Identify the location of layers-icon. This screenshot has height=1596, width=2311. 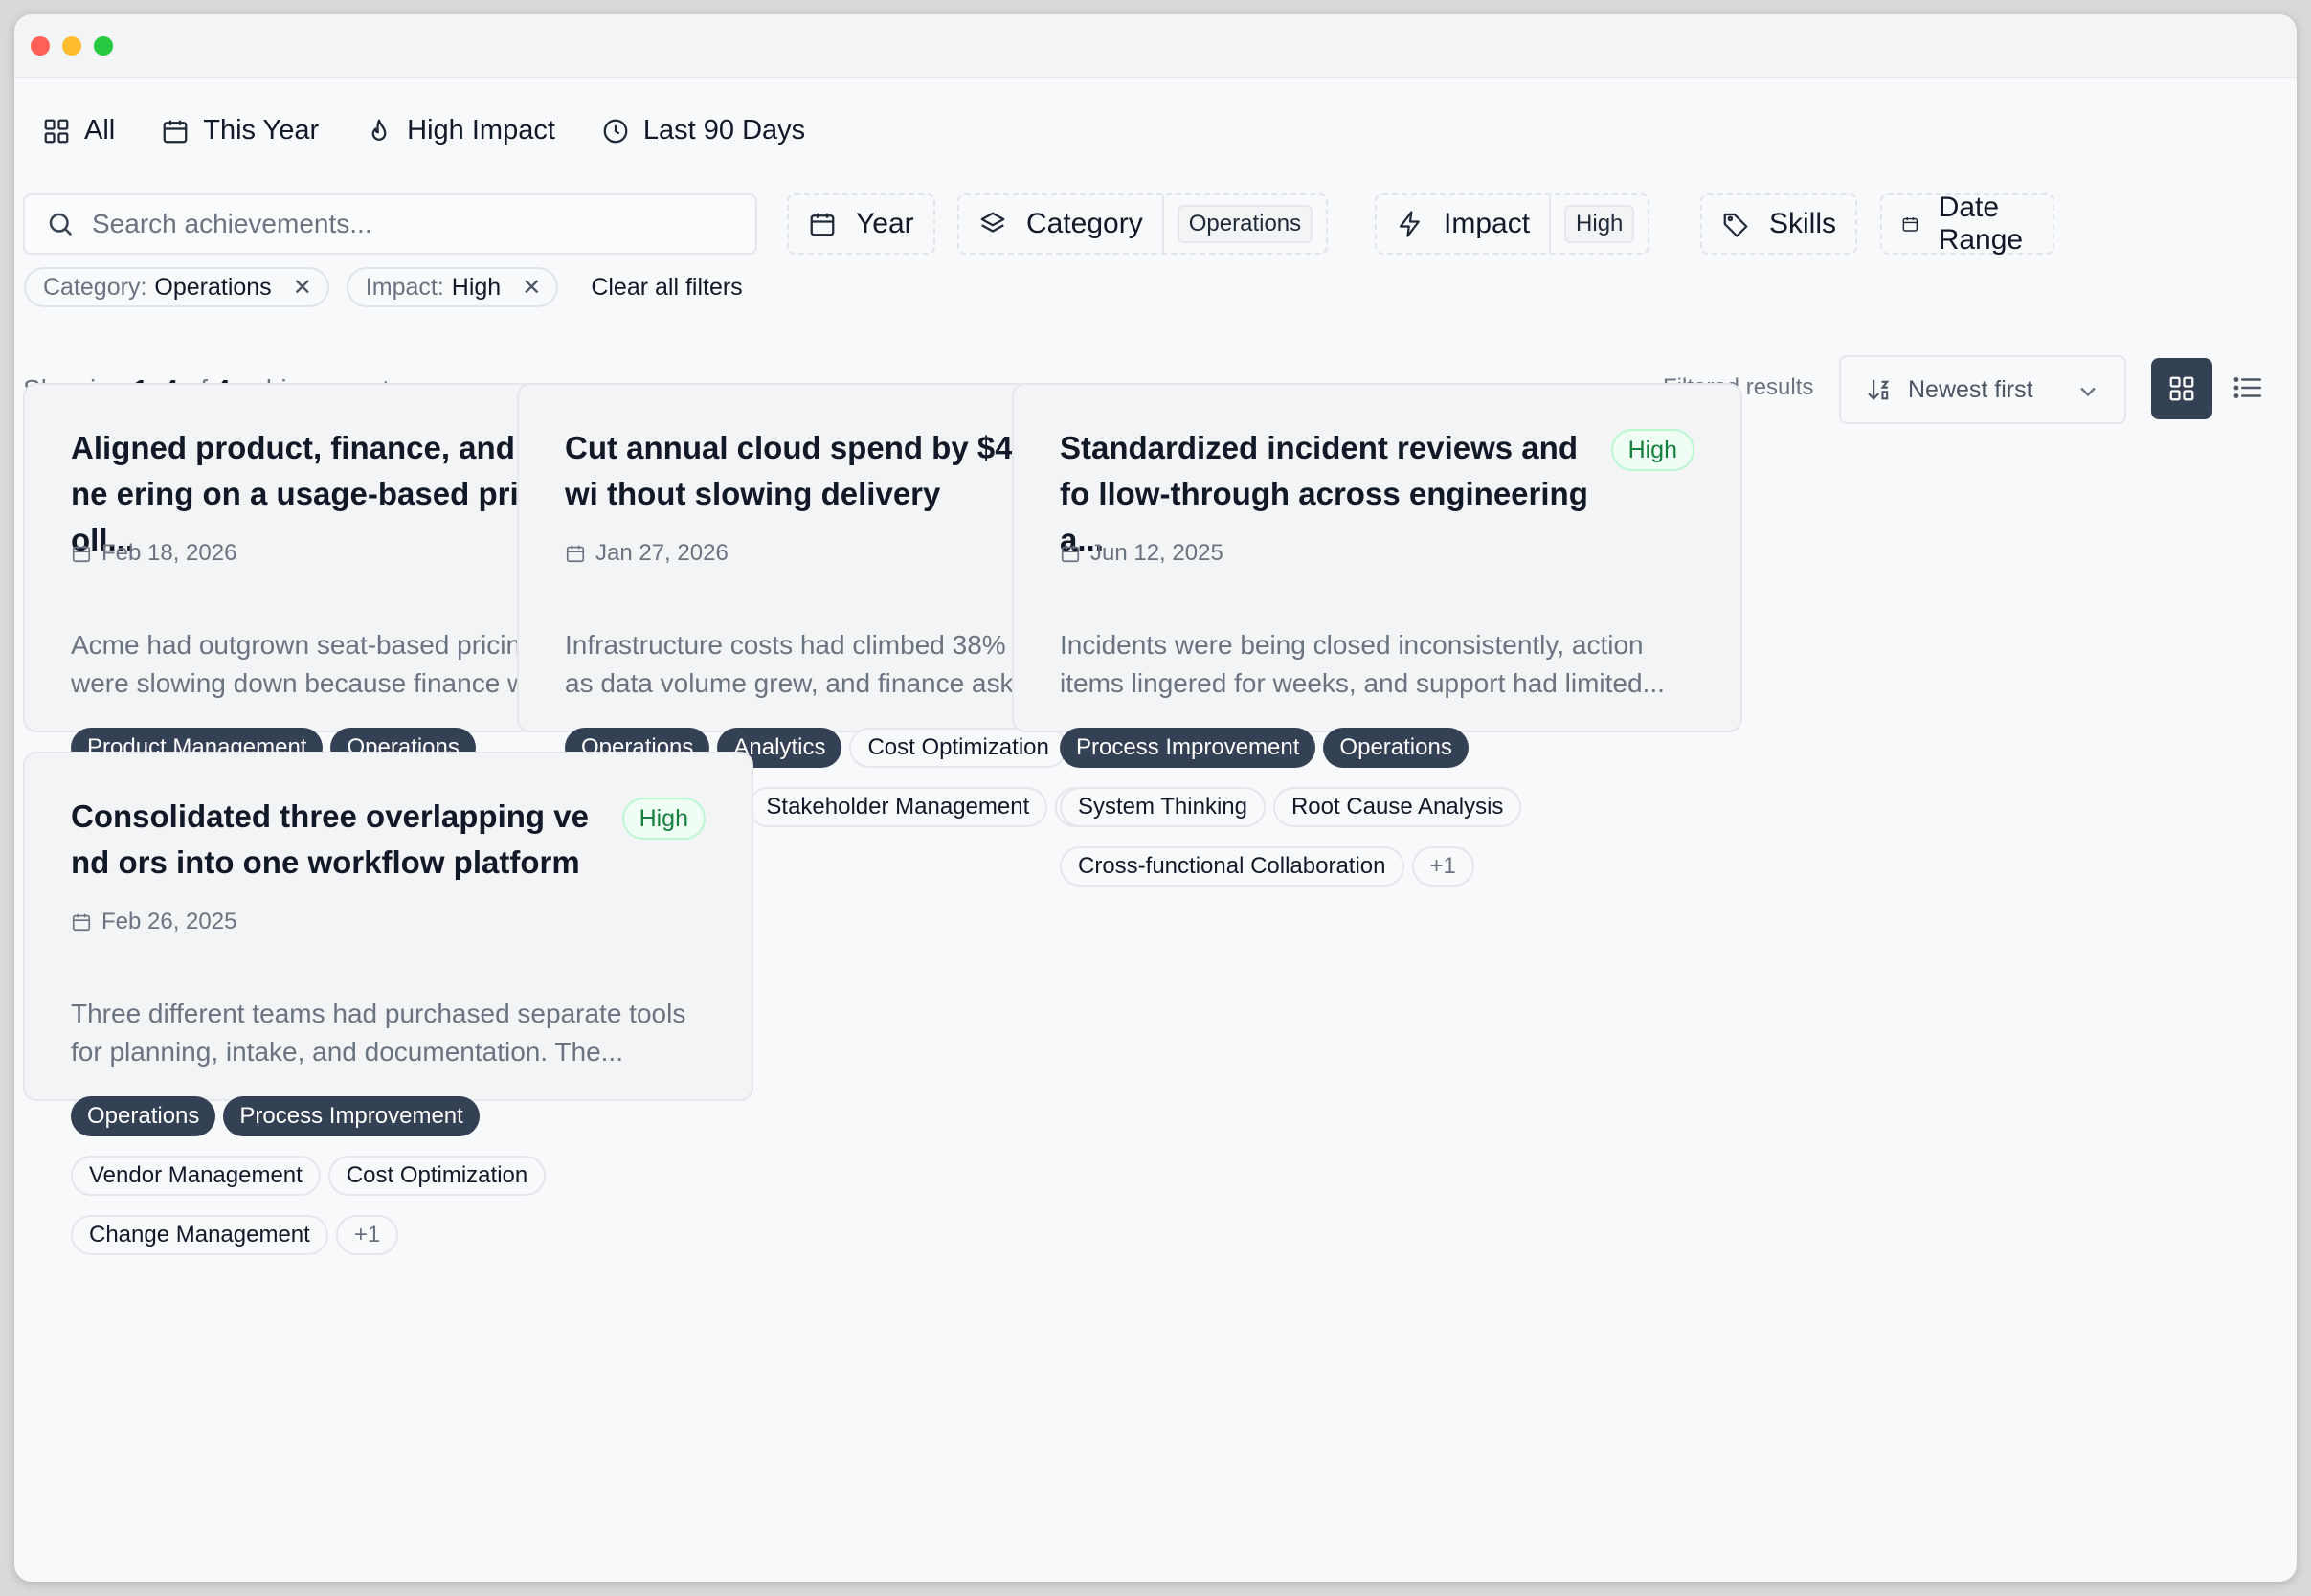
(992, 222).